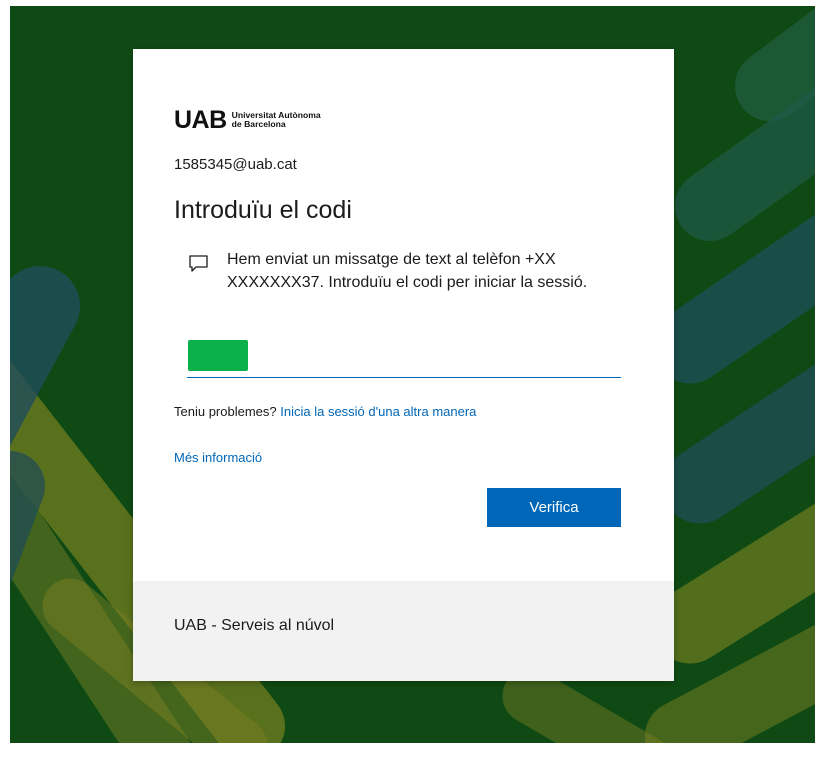  I want to click on page-title: Introduïu el codi, so click(263, 210).